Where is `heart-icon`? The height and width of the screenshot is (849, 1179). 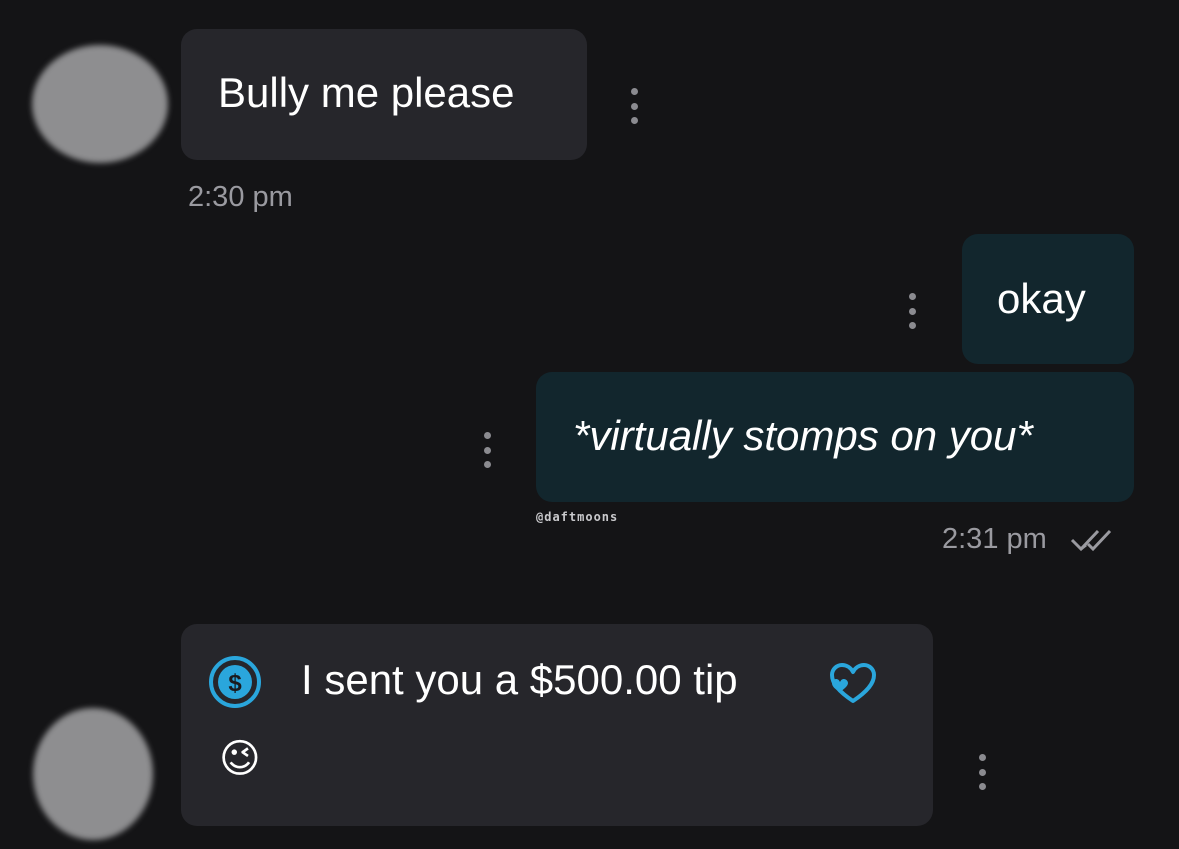
heart-icon is located at coordinates (853, 683).